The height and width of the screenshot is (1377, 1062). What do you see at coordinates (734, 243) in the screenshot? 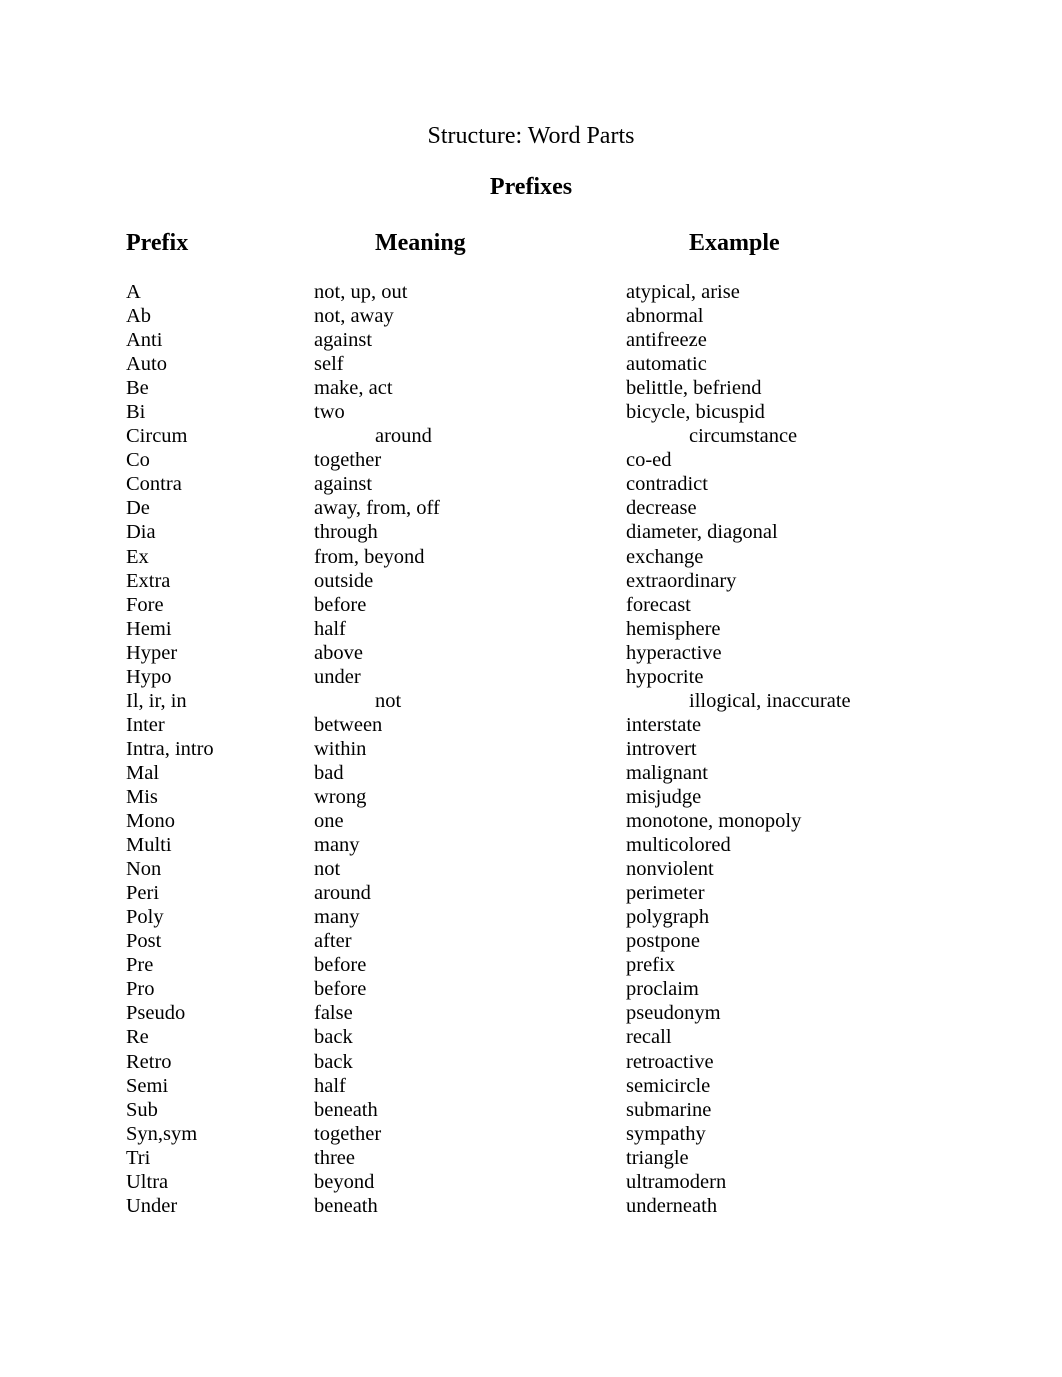
I see `column-header-example: Example` at bounding box center [734, 243].